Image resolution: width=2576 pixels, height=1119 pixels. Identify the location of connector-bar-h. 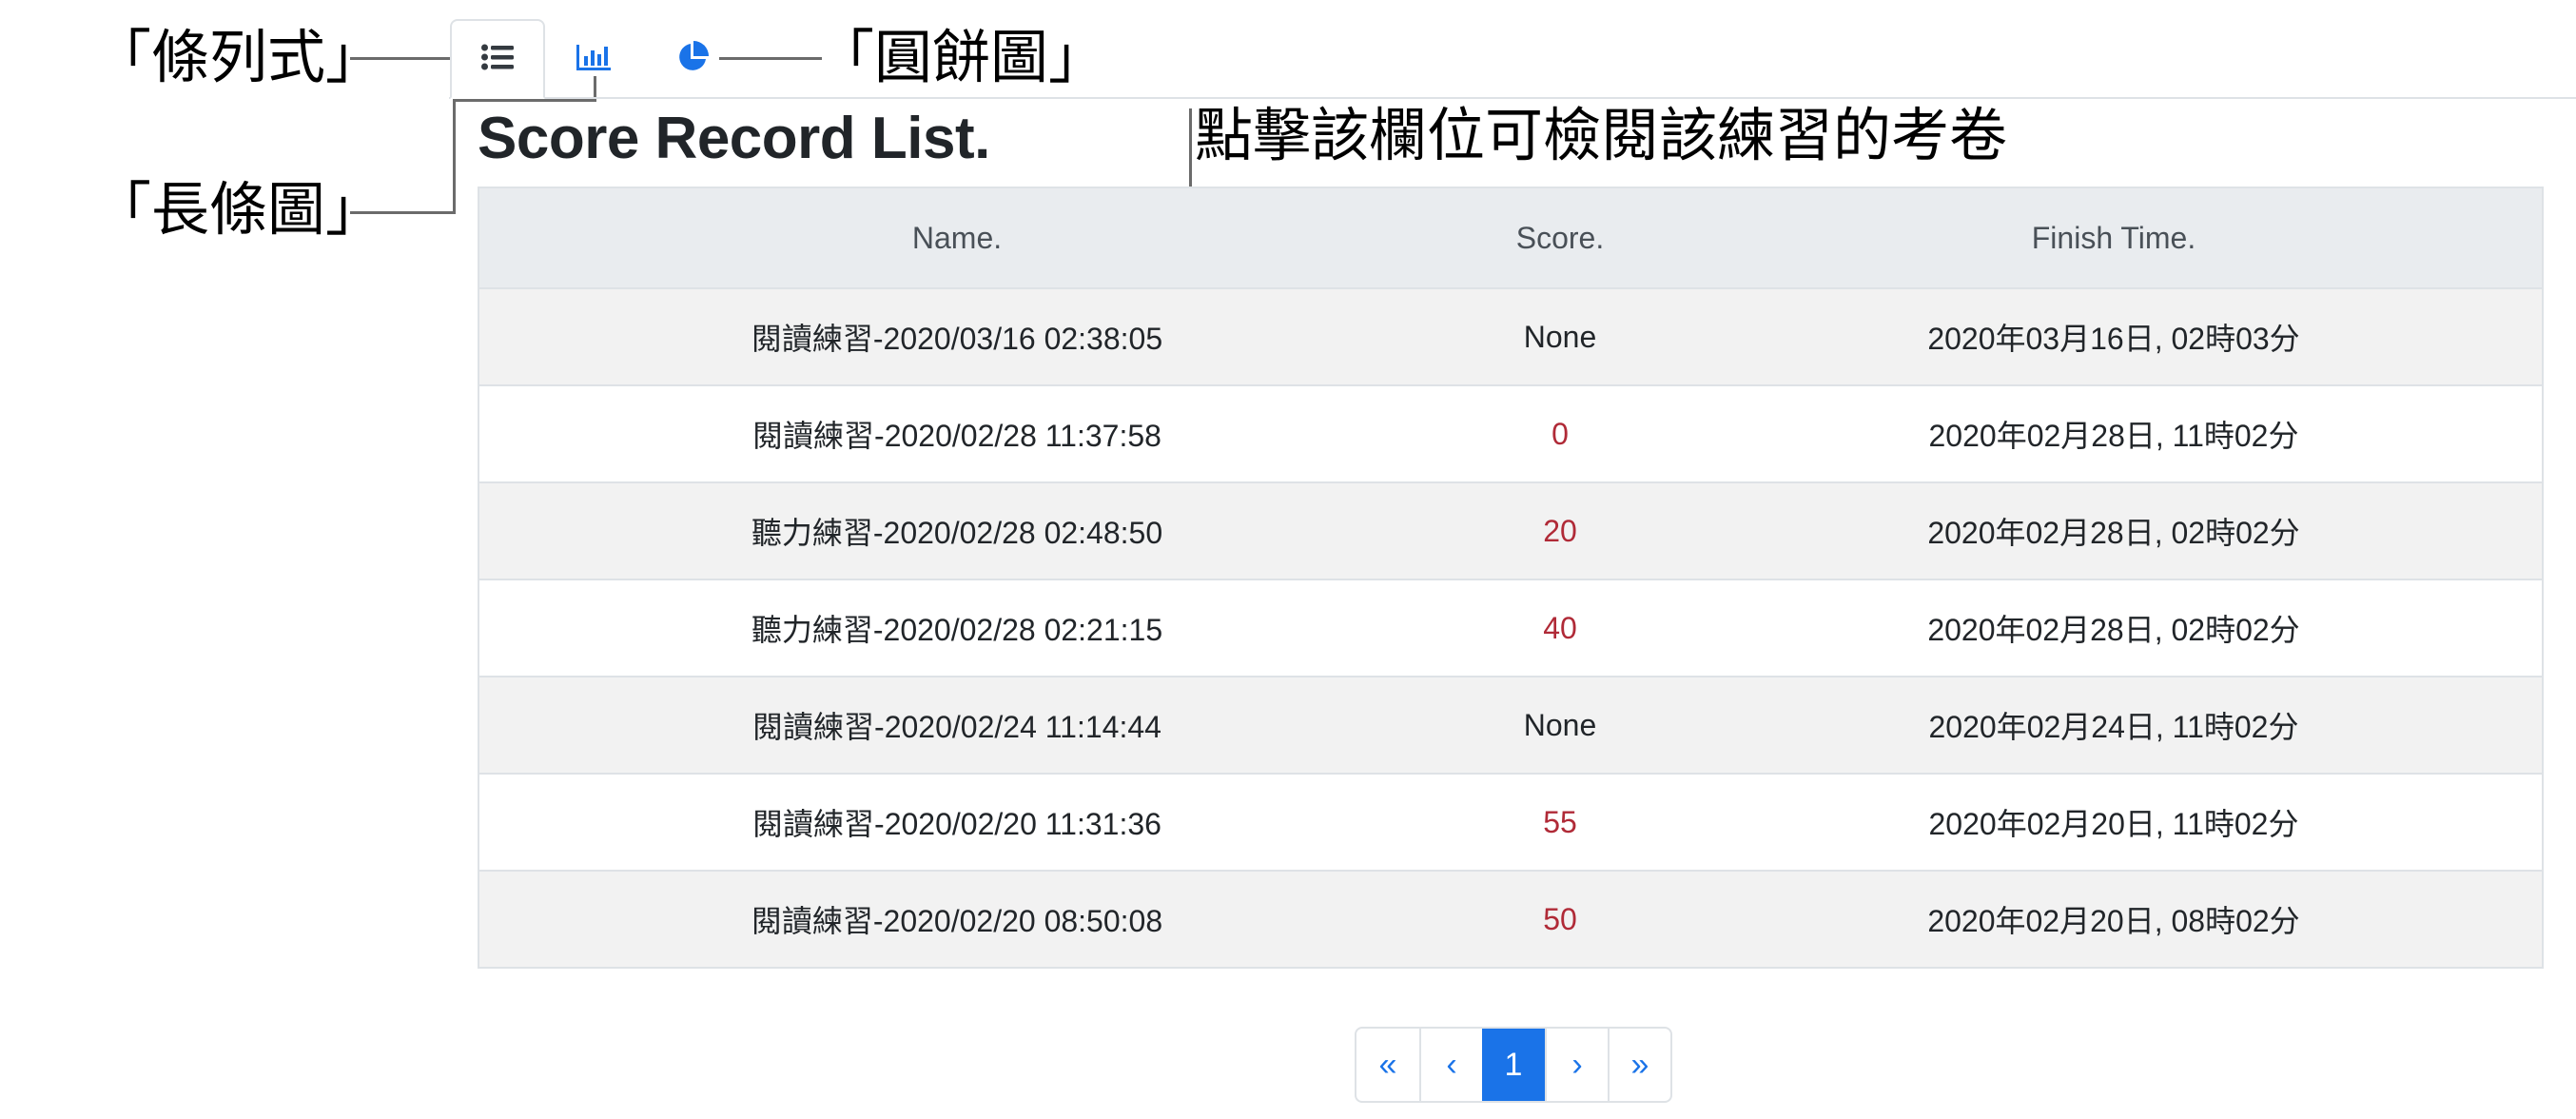
(402, 212).